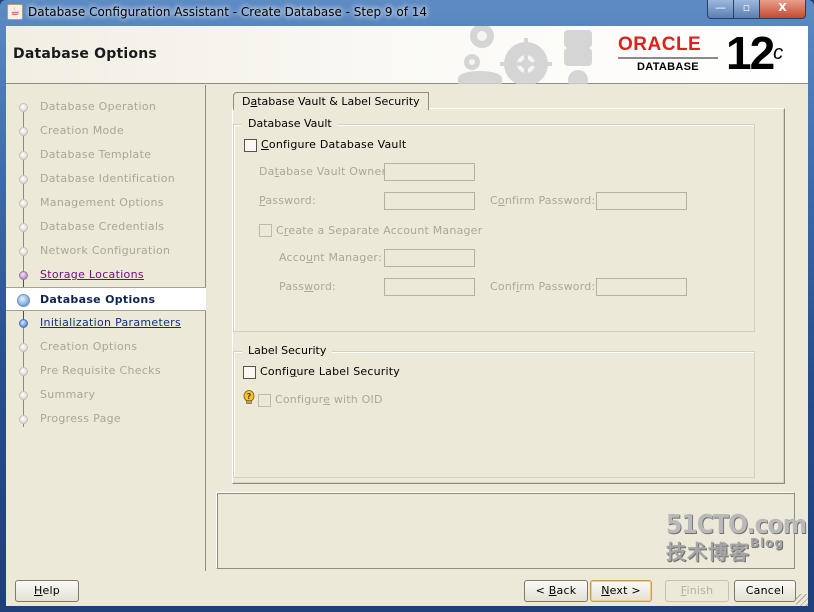 Image resolution: width=814 pixels, height=612 pixels. Describe the element at coordinates (287, 350) in the screenshot. I see `label-security-group-title: Label Security` at that location.